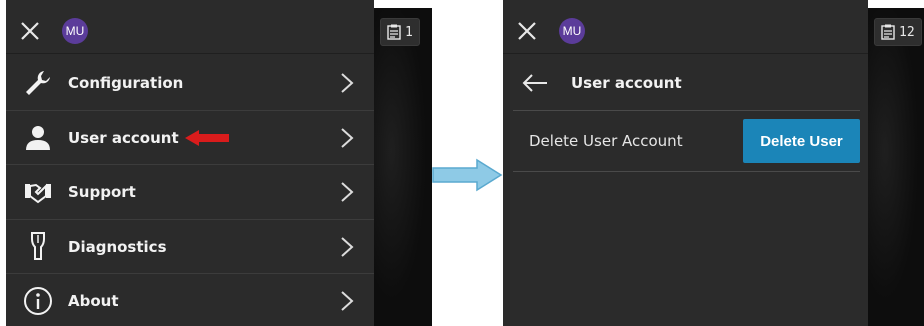  Describe the element at coordinates (626, 83) in the screenshot. I see `page-title: User account` at that location.